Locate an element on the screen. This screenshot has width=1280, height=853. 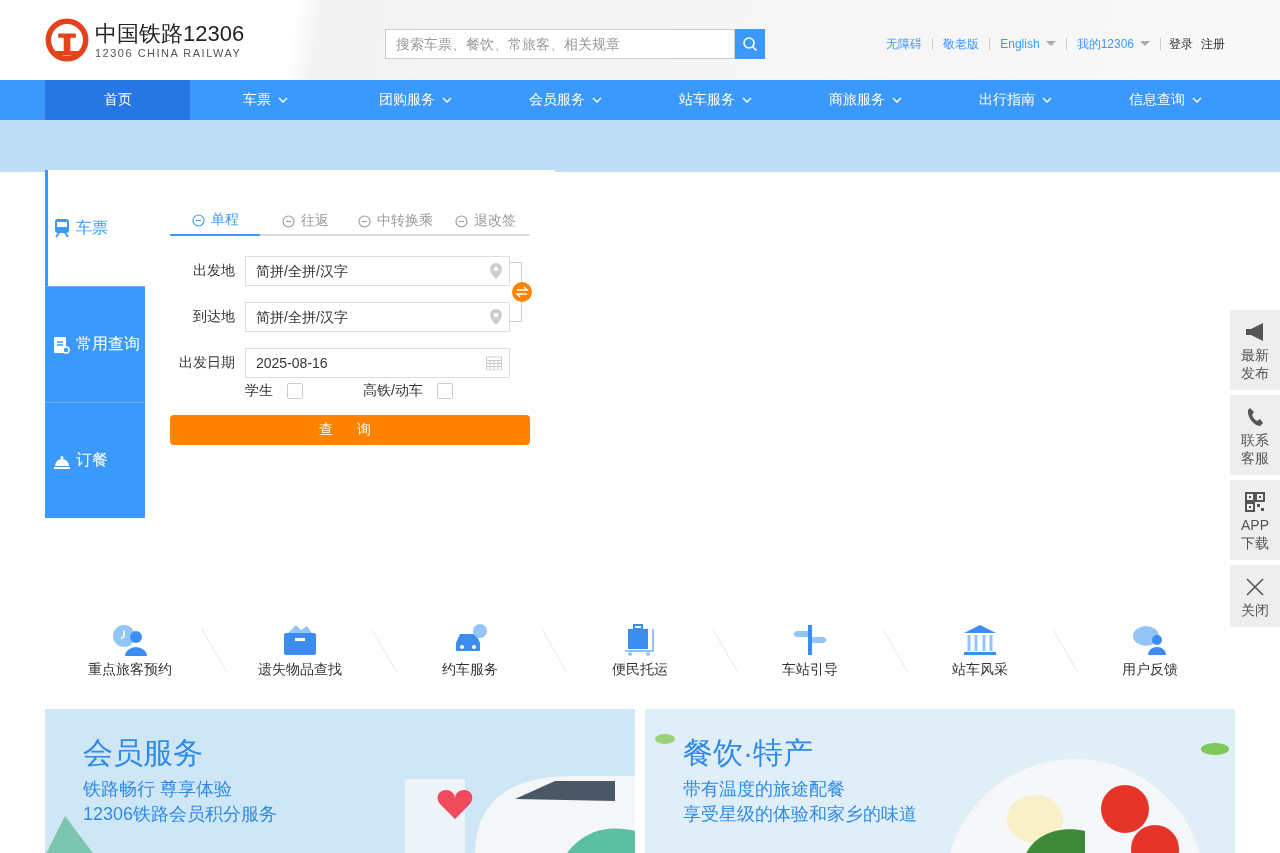
banner-subtitle: 享受星级的体验和家乡的味道 is located at coordinates (800, 814).